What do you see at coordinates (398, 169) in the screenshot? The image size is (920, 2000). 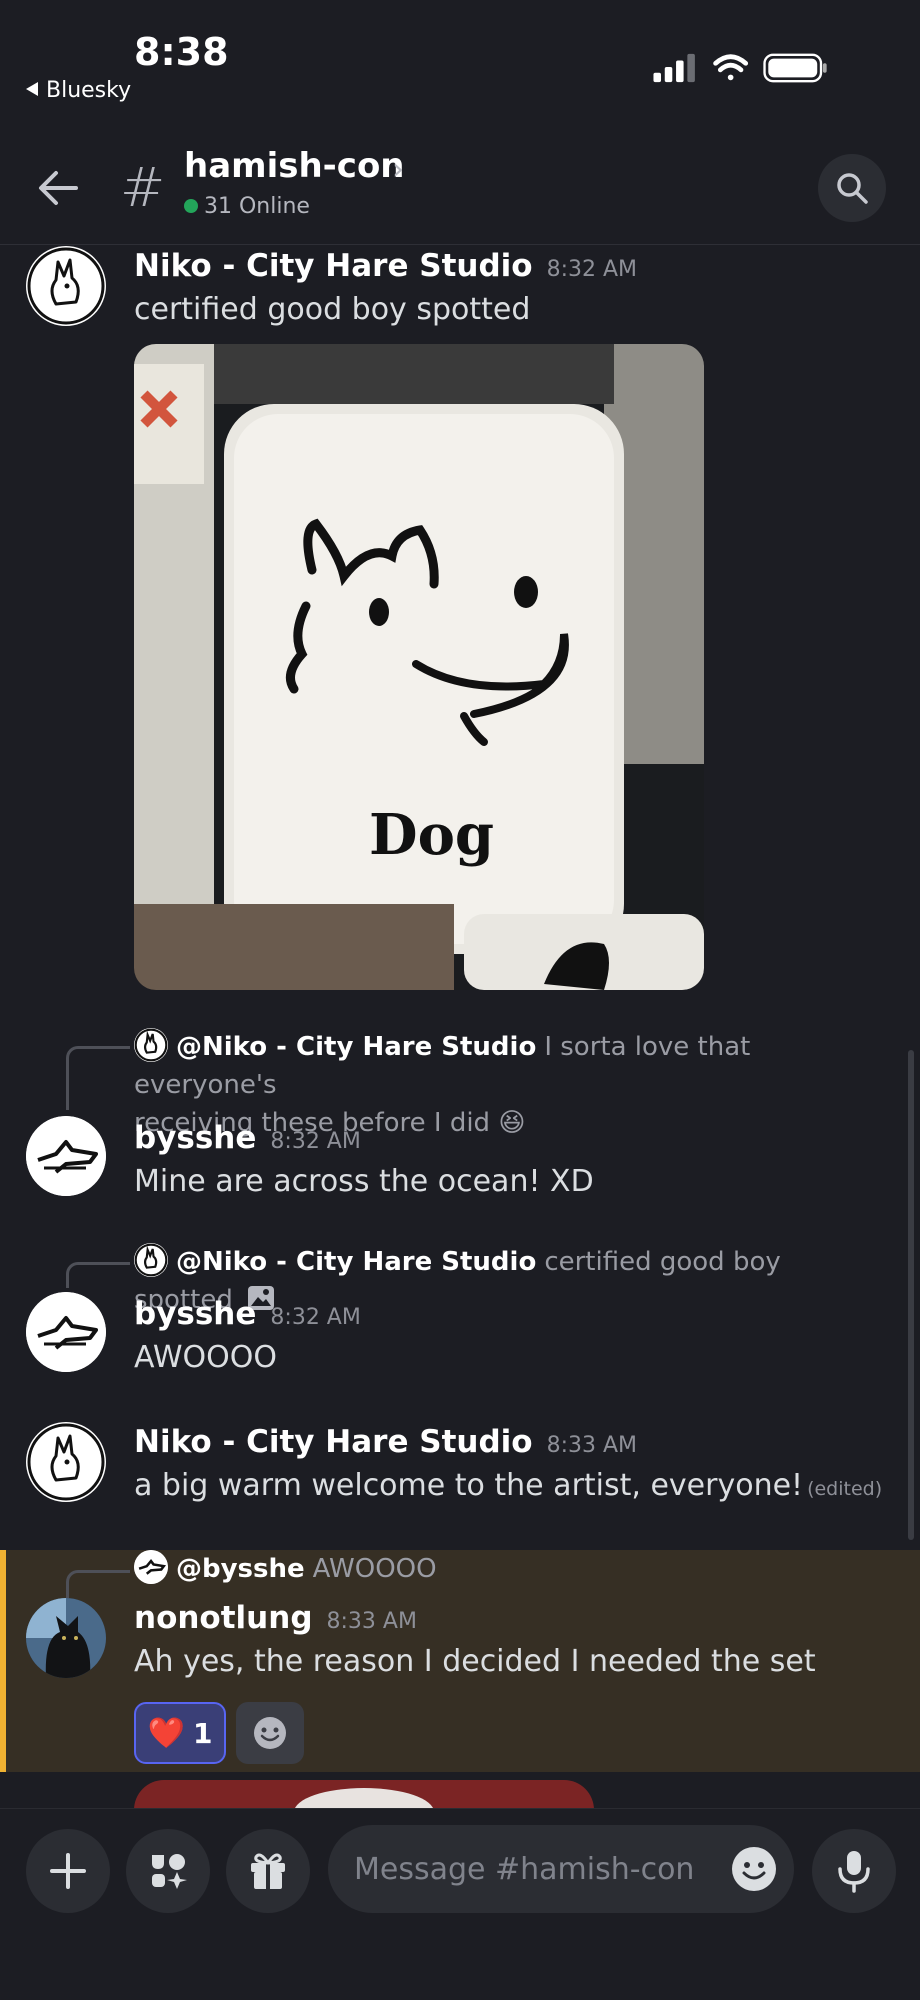 I see `chevron-right-icon: ›` at bounding box center [398, 169].